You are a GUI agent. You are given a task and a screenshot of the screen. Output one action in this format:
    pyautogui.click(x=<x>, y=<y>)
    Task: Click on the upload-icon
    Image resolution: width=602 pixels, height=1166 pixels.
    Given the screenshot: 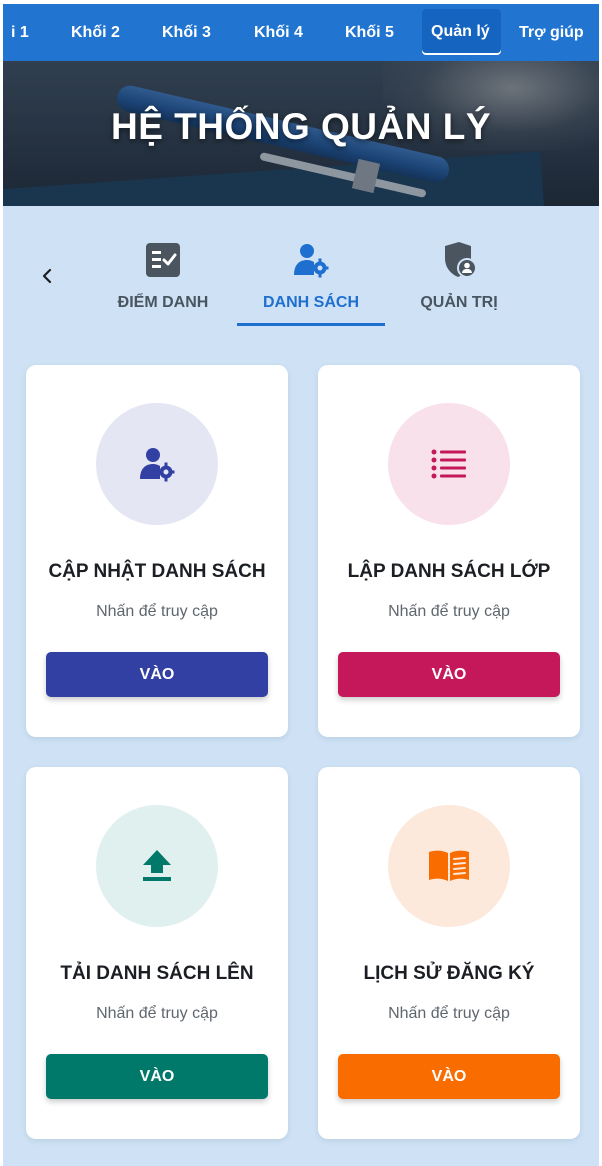 What is the action you would take?
    pyautogui.click(x=157, y=865)
    